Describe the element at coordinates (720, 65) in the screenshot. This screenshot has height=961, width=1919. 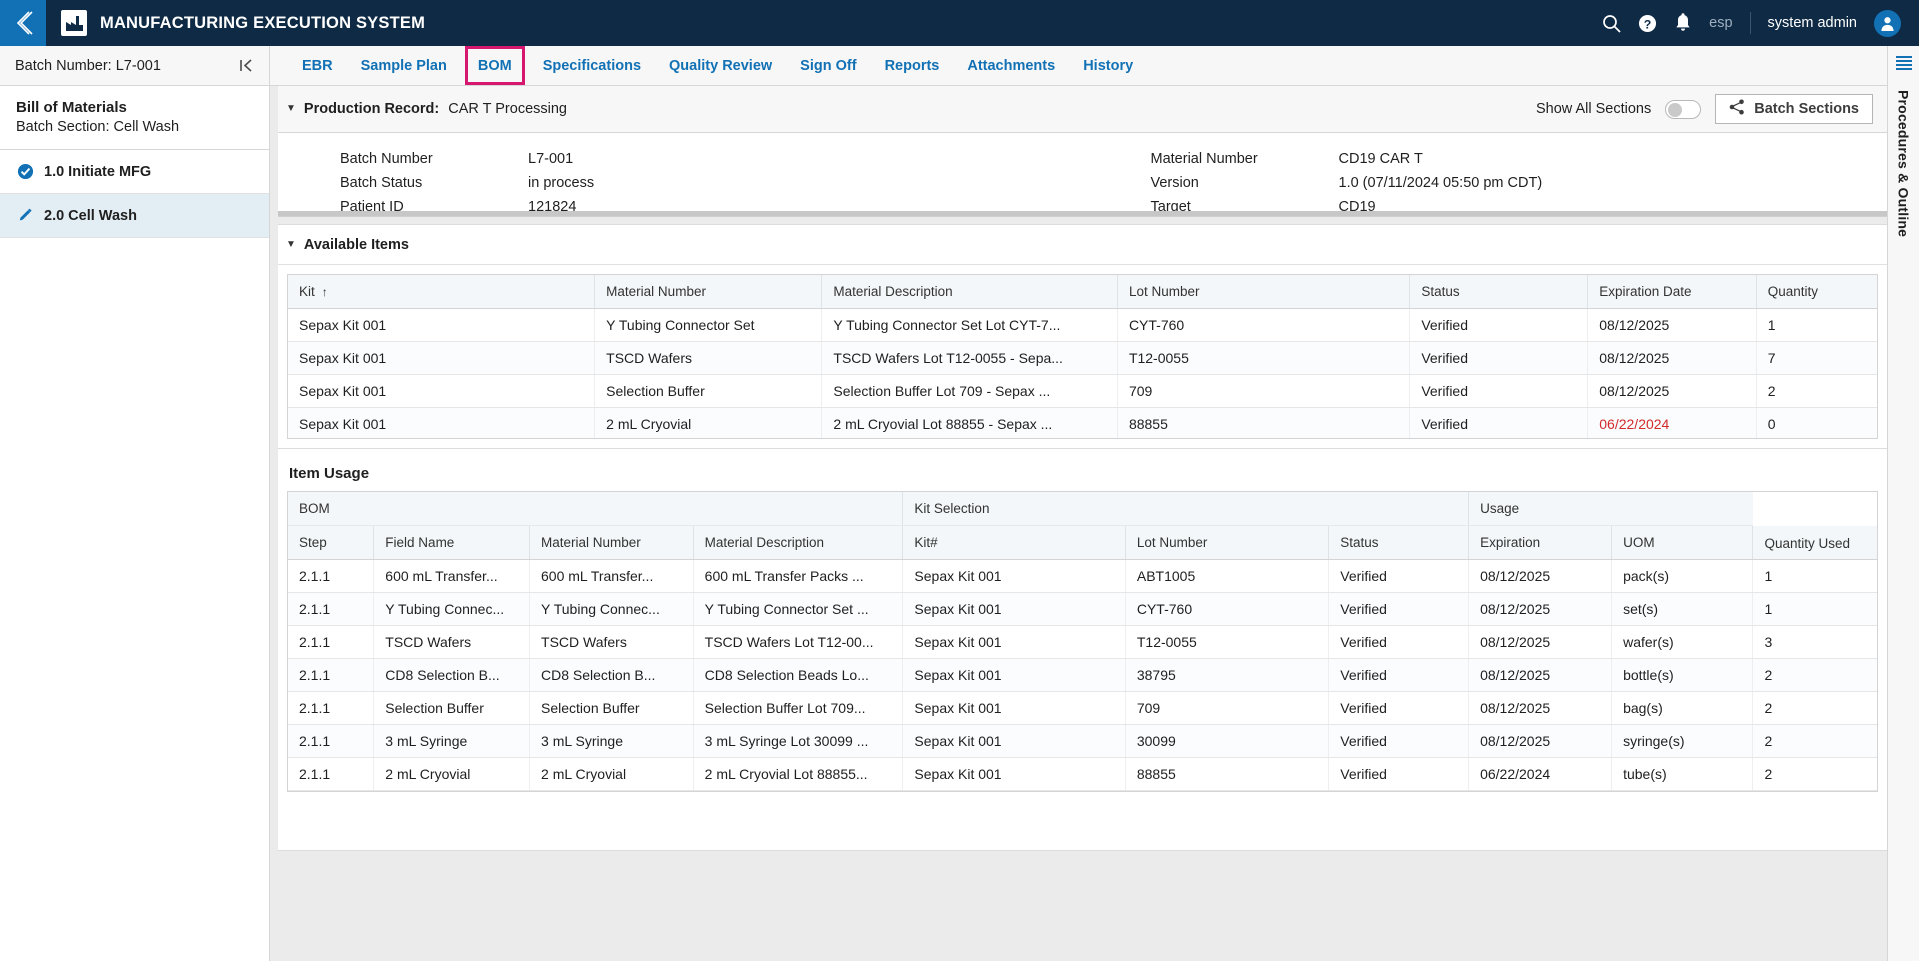
I see `tab-quality-review: Quality Review` at that location.